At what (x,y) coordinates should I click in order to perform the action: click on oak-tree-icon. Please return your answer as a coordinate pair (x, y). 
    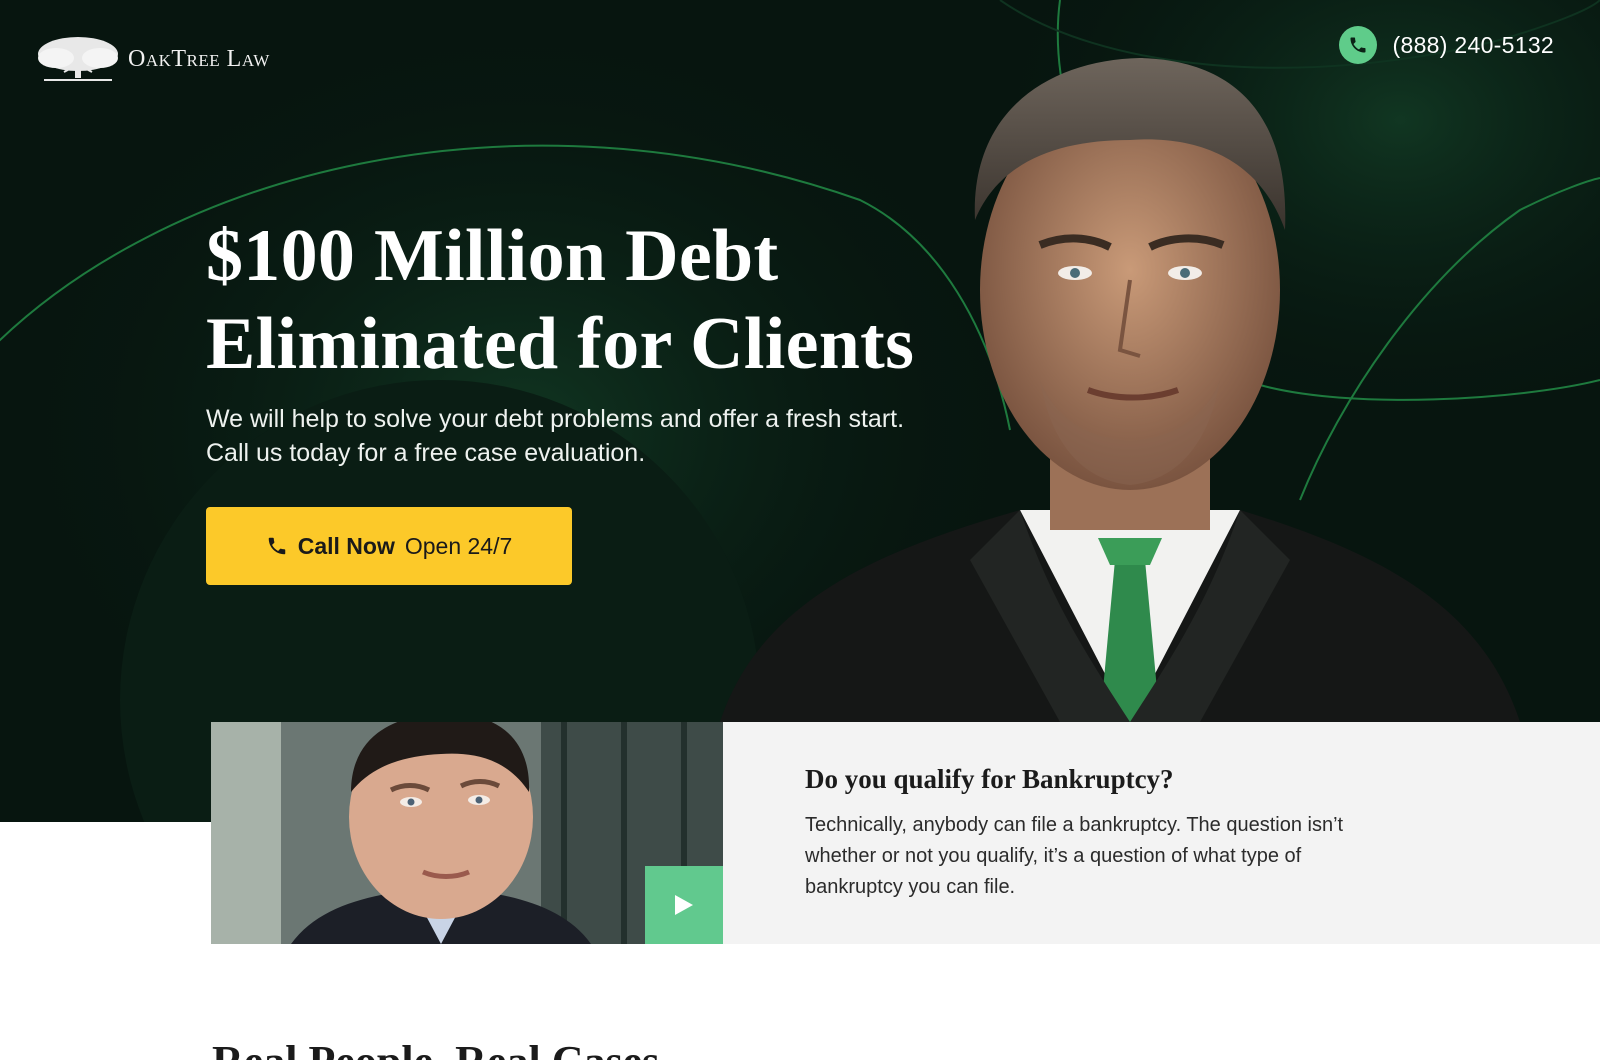
    Looking at the image, I should click on (78, 59).